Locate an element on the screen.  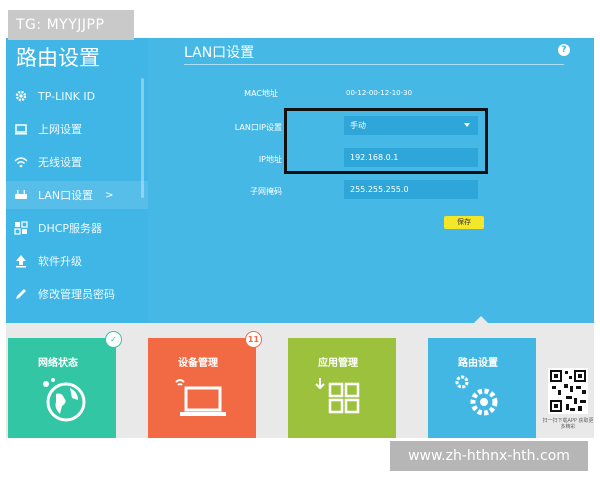
wifi-icon is located at coordinates (21, 162).